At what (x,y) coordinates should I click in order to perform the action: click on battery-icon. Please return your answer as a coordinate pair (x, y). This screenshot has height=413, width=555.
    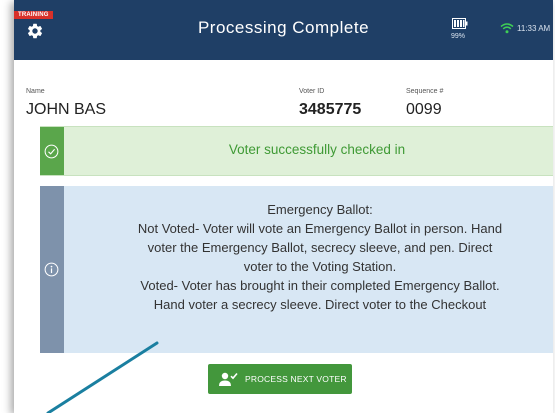
    Looking at the image, I should click on (460, 23).